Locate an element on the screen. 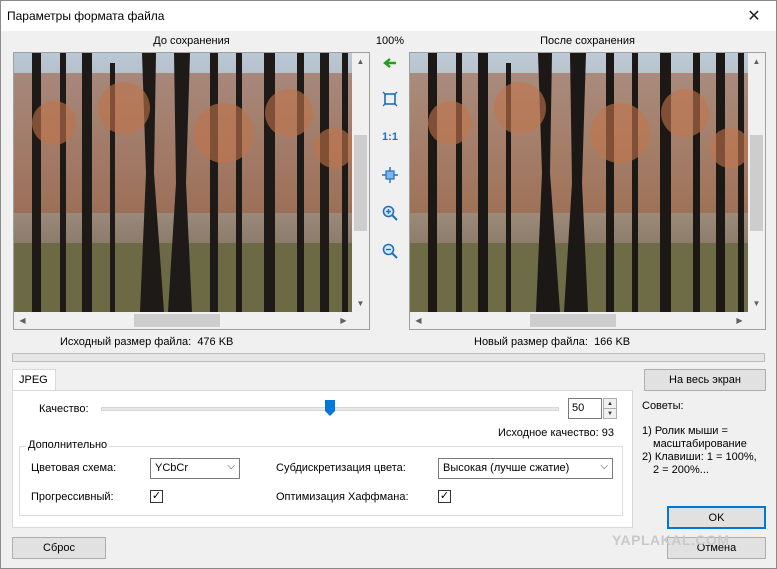 This screenshot has height=569, width=777. zoom-level: 100% is located at coordinates (390, 41).